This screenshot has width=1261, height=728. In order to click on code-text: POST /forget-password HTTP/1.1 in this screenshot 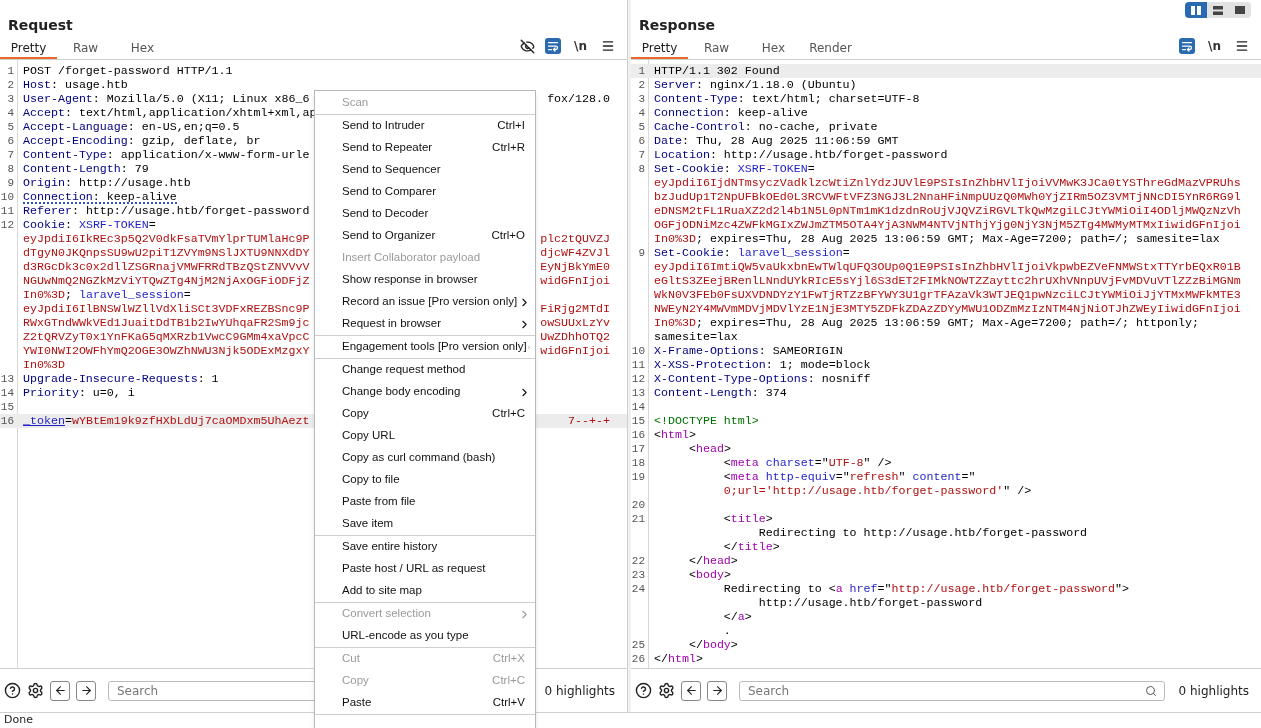, I will do `click(128, 70)`.